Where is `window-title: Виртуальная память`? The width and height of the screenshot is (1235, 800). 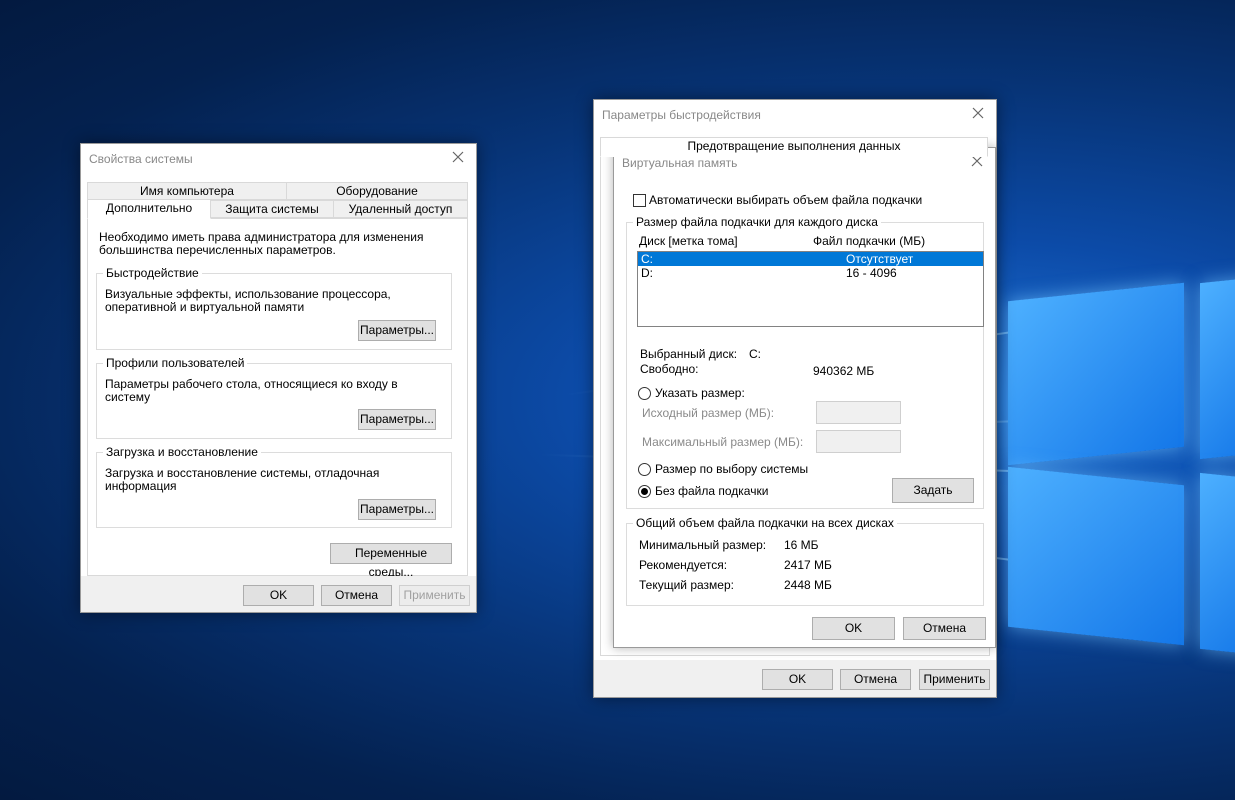 window-title: Виртуальная память is located at coordinates (680, 163).